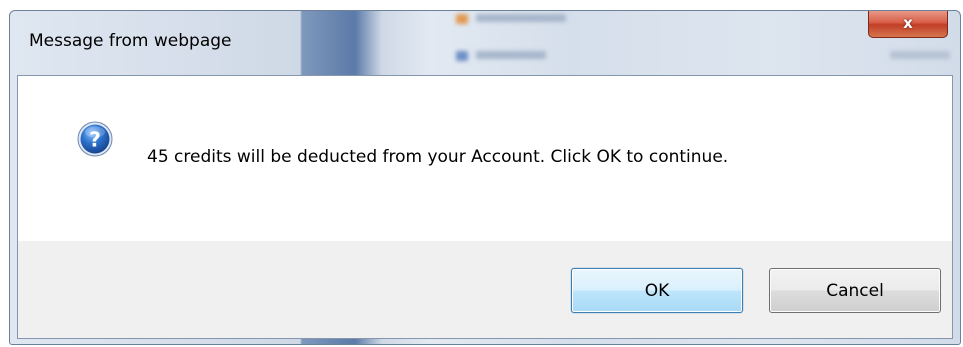 The width and height of the screenshot is (963, 347). I want to click on question-icon: ?, so click(95, 139).